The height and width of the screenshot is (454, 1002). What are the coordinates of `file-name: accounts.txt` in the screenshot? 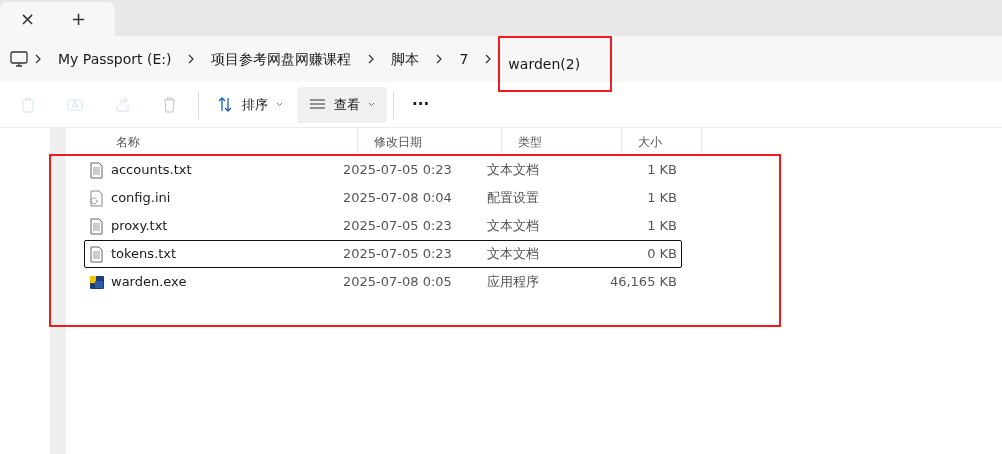 It's located at (151, 170).